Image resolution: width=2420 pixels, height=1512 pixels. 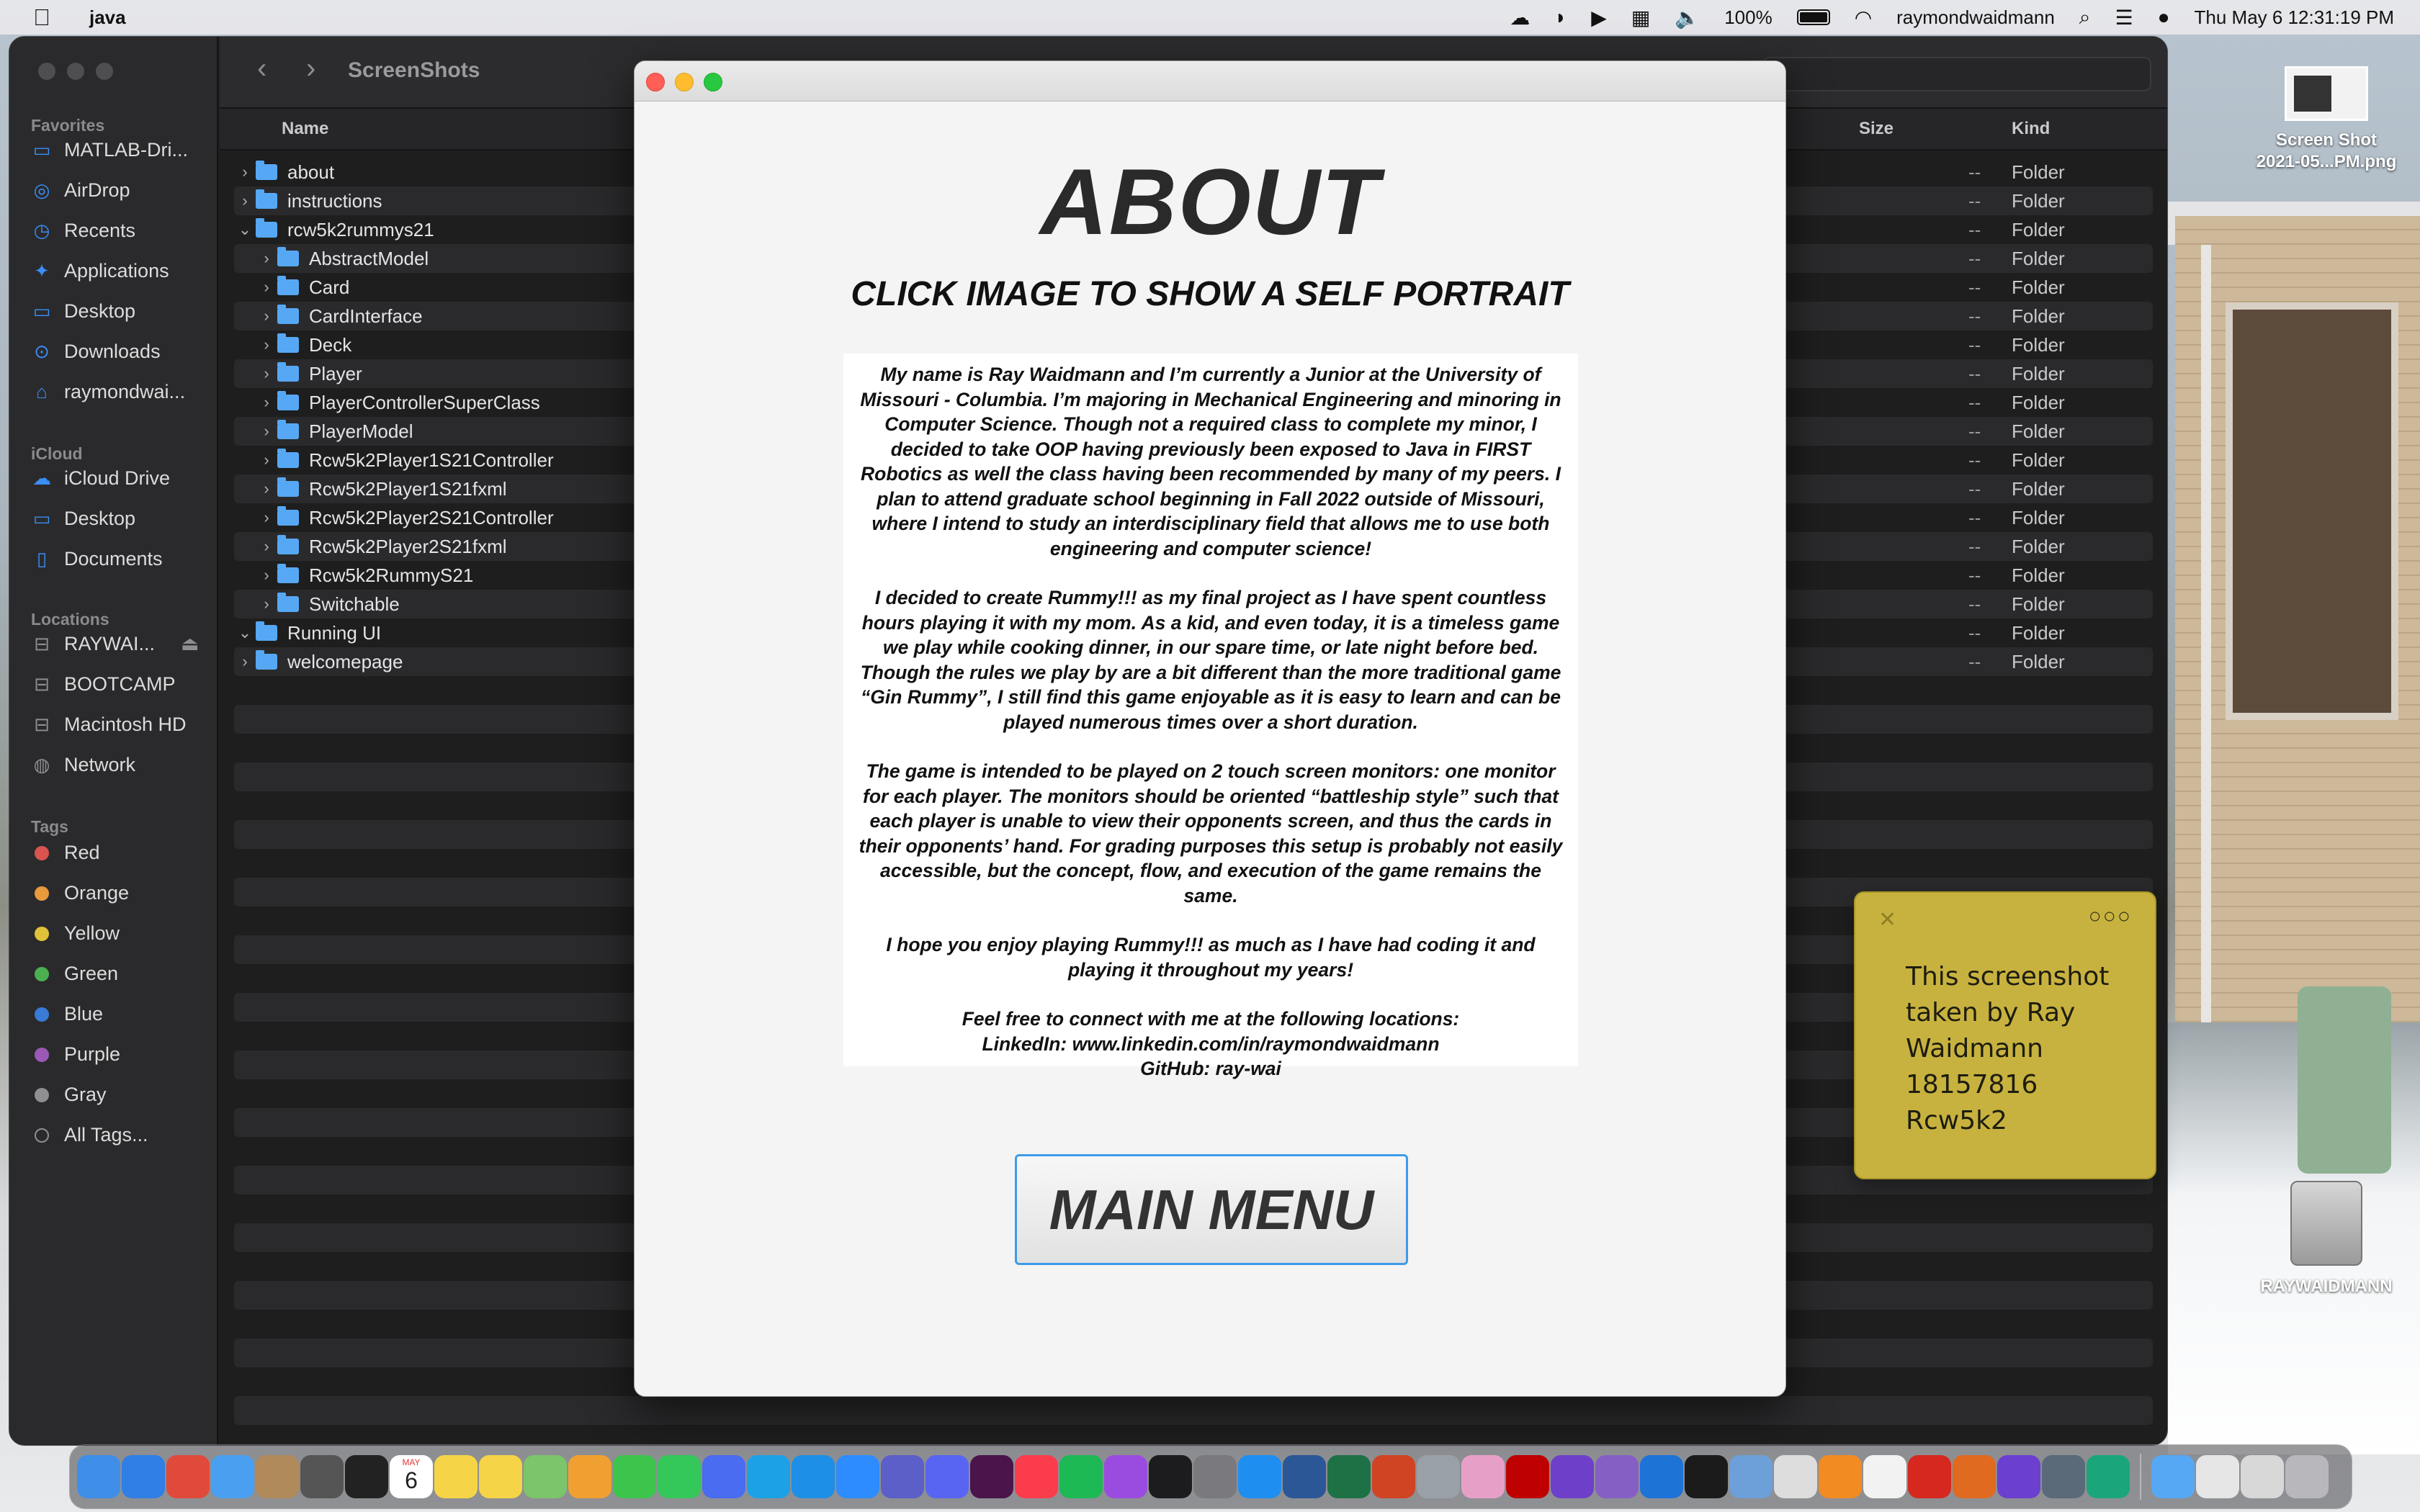 What do you see at coordinates (1210, 294) in the screenshot?
I see `self-portrait-hint: CLICK IMAGE TO SHOW A SELF PORTRAIT` at bounding box center [1210, 294].